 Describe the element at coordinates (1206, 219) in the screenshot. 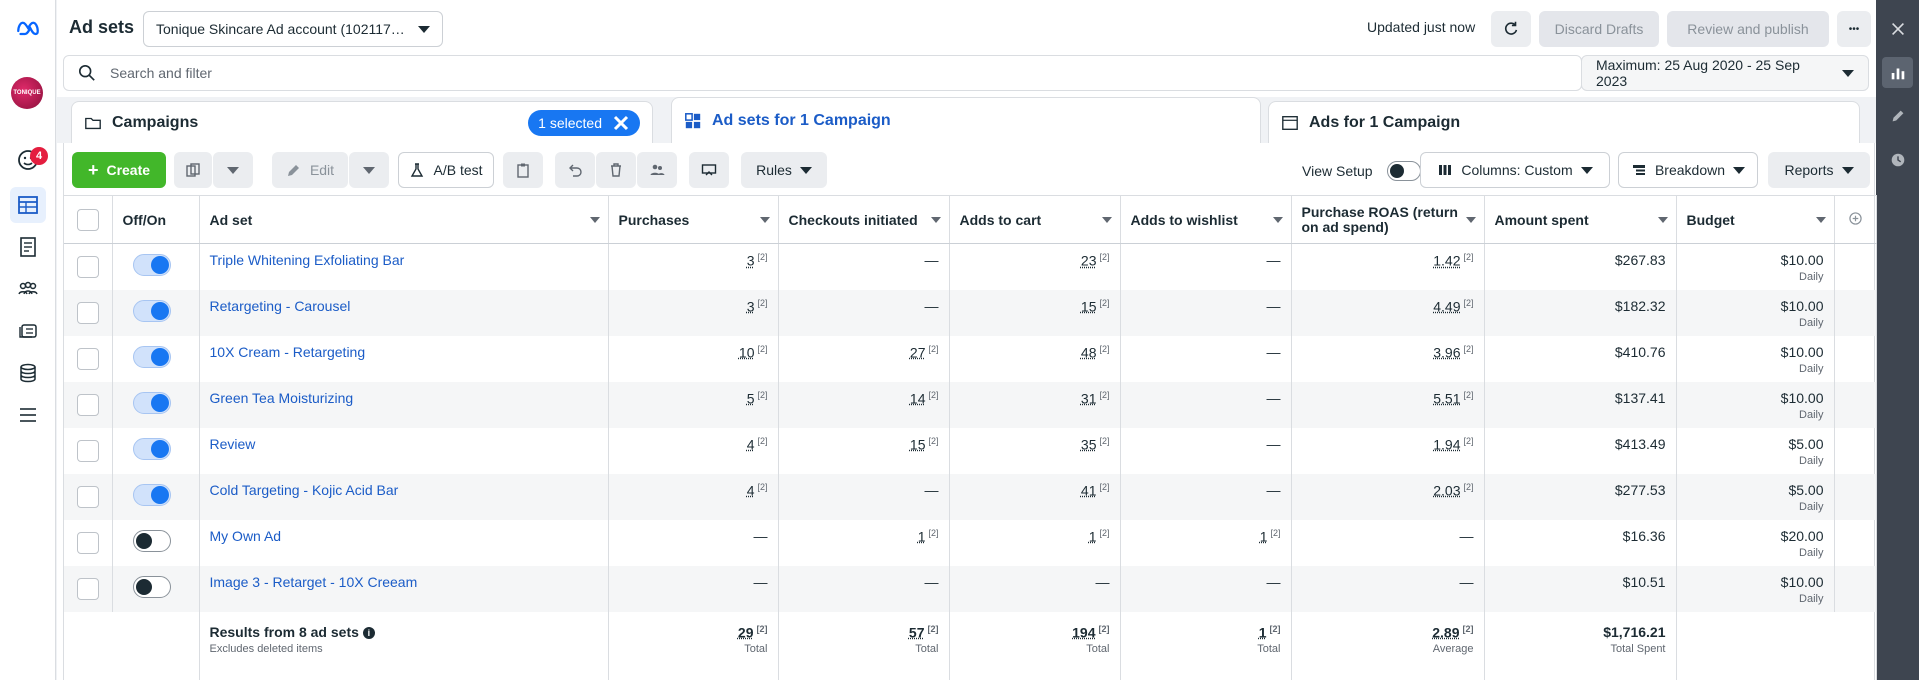

I see `column-header-adds-to-wishlist: Adds to wishlist` at that location.